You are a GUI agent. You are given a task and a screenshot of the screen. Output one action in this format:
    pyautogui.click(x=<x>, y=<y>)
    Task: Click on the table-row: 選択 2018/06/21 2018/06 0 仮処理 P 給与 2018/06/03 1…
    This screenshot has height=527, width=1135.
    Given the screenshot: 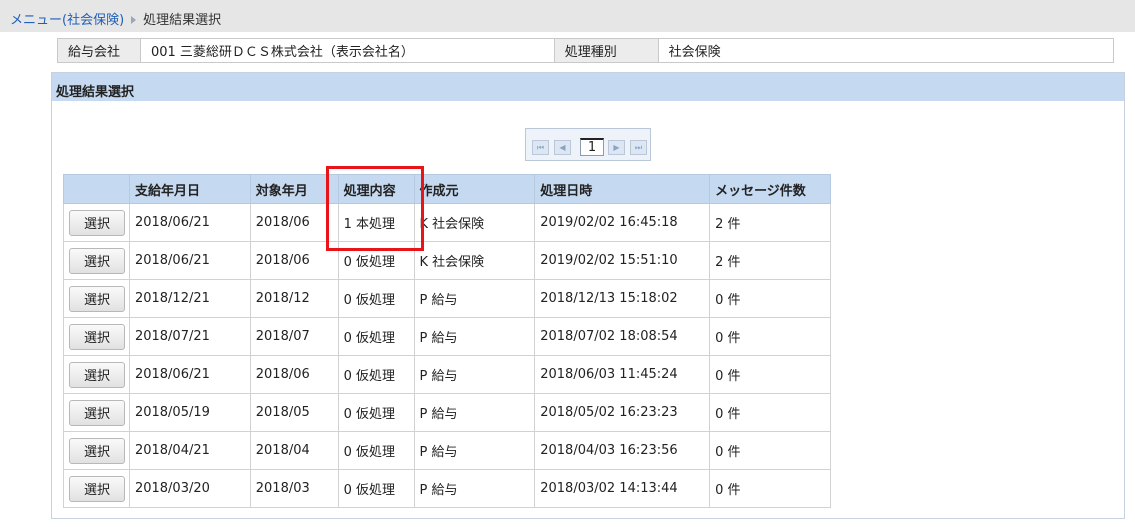 What is the action you would take?
    pyautogui.click(x=447, y=374)
    